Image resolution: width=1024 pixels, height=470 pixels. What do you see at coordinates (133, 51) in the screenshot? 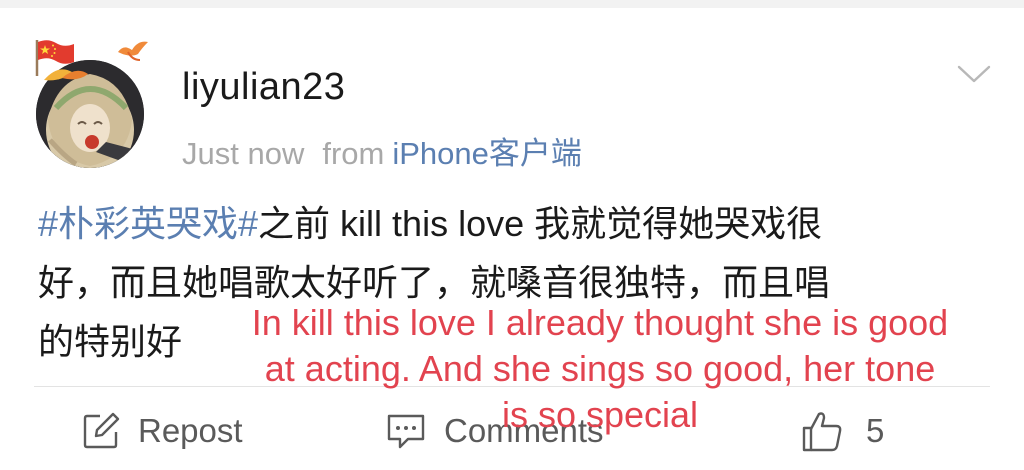
I see `bird-icon` at bounding box center [133, 51].